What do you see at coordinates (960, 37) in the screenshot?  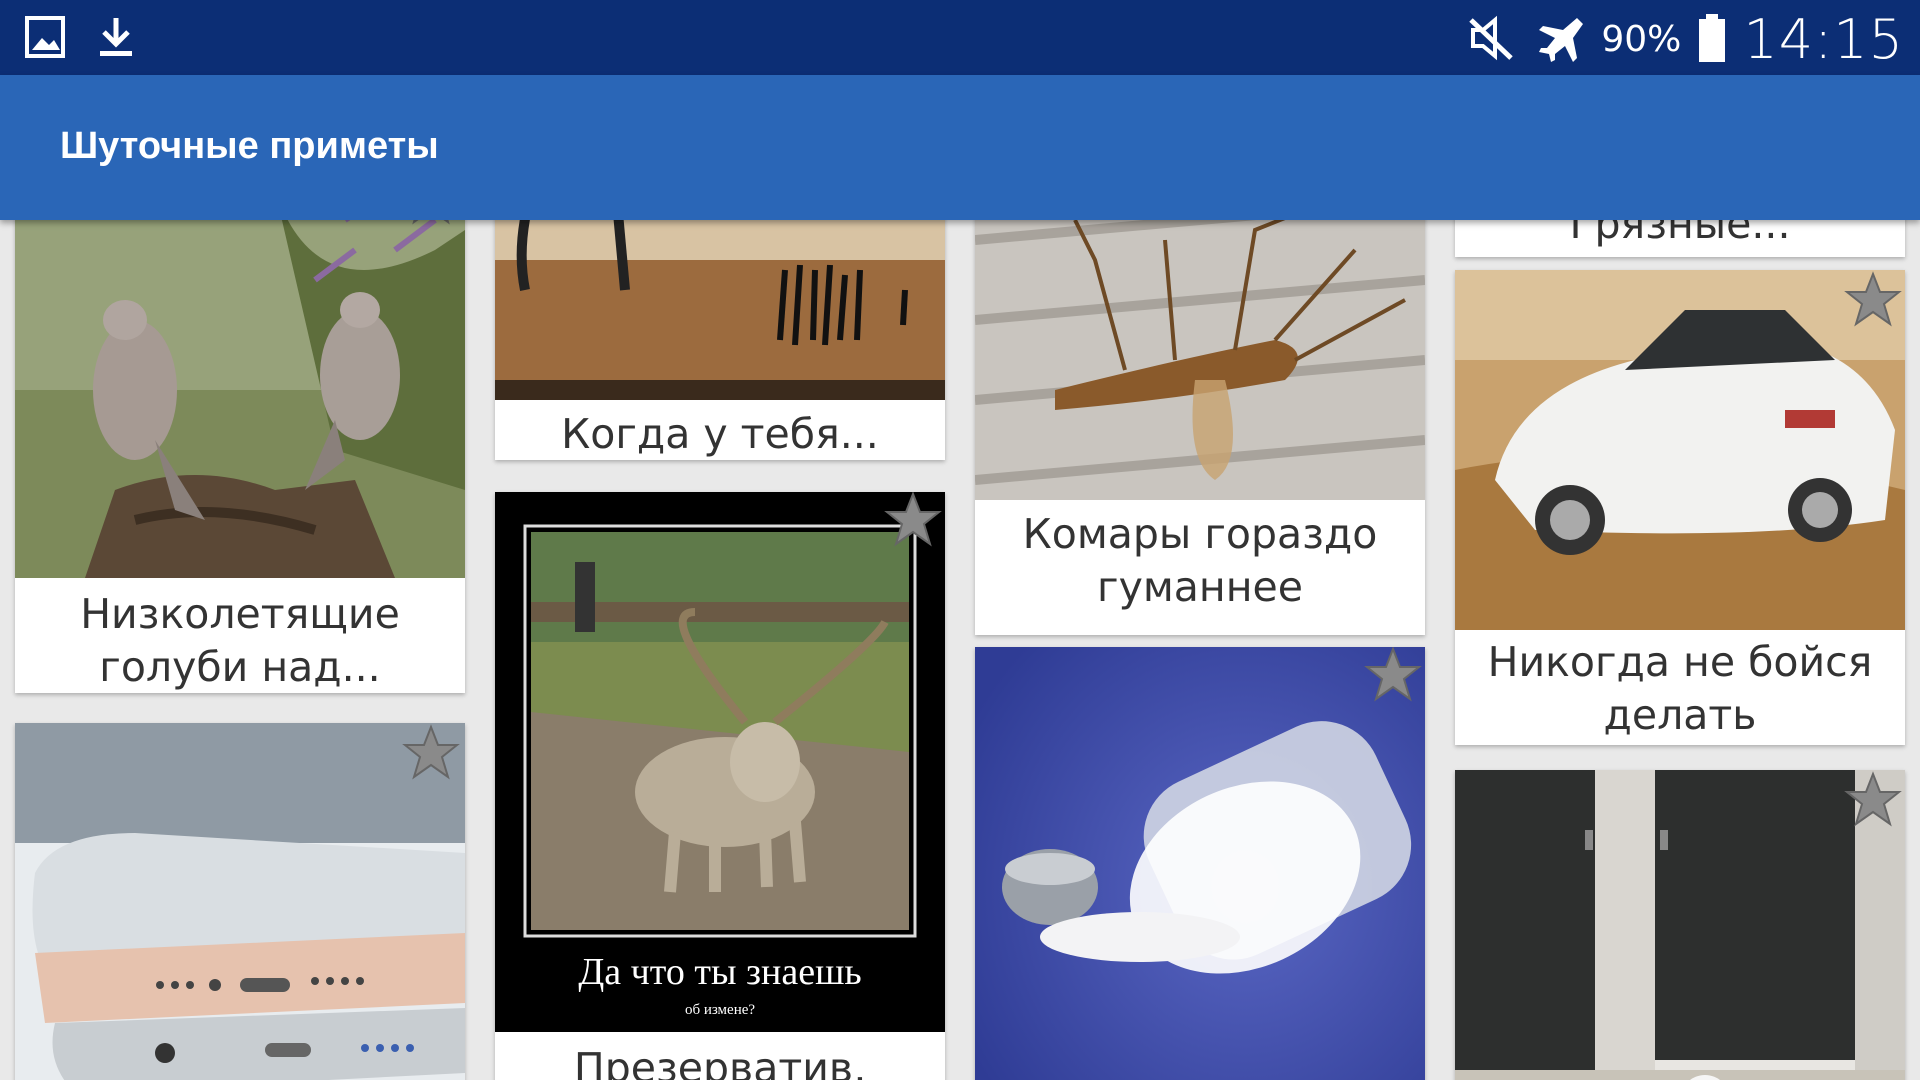 I see `status-bar: 90% 14:15` at bounding box center [960, 37].